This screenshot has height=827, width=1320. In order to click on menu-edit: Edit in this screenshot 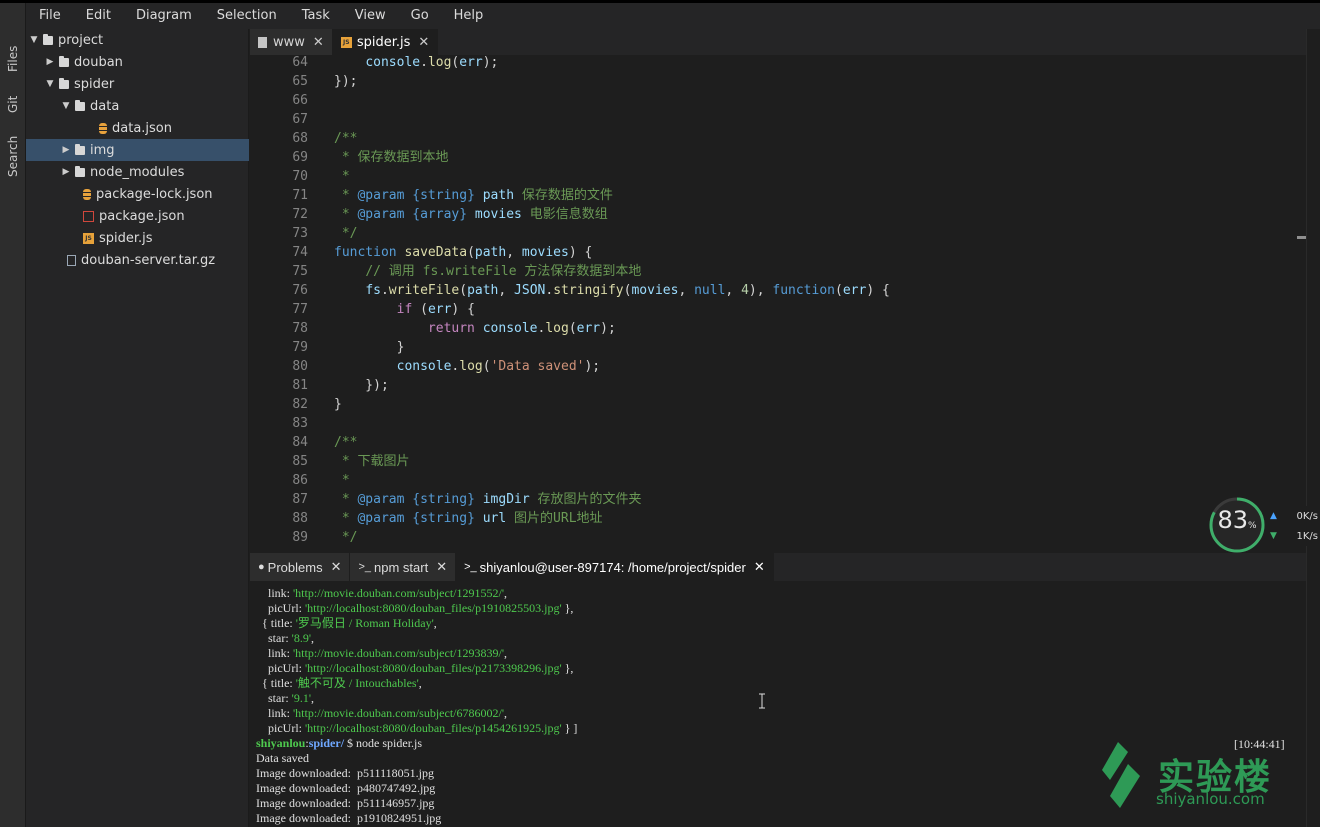, I will do `click(98, 16)`.